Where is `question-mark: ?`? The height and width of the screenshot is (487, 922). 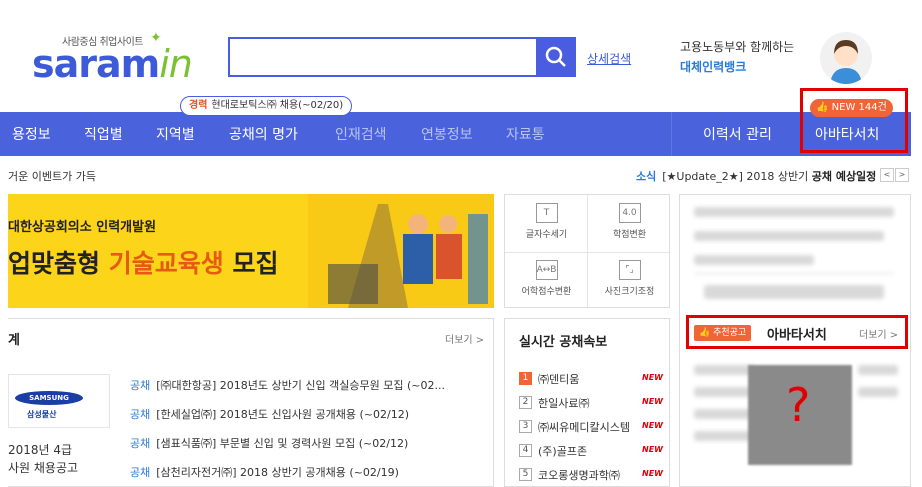
question-mark: ? is located at coordinates (798, 405).